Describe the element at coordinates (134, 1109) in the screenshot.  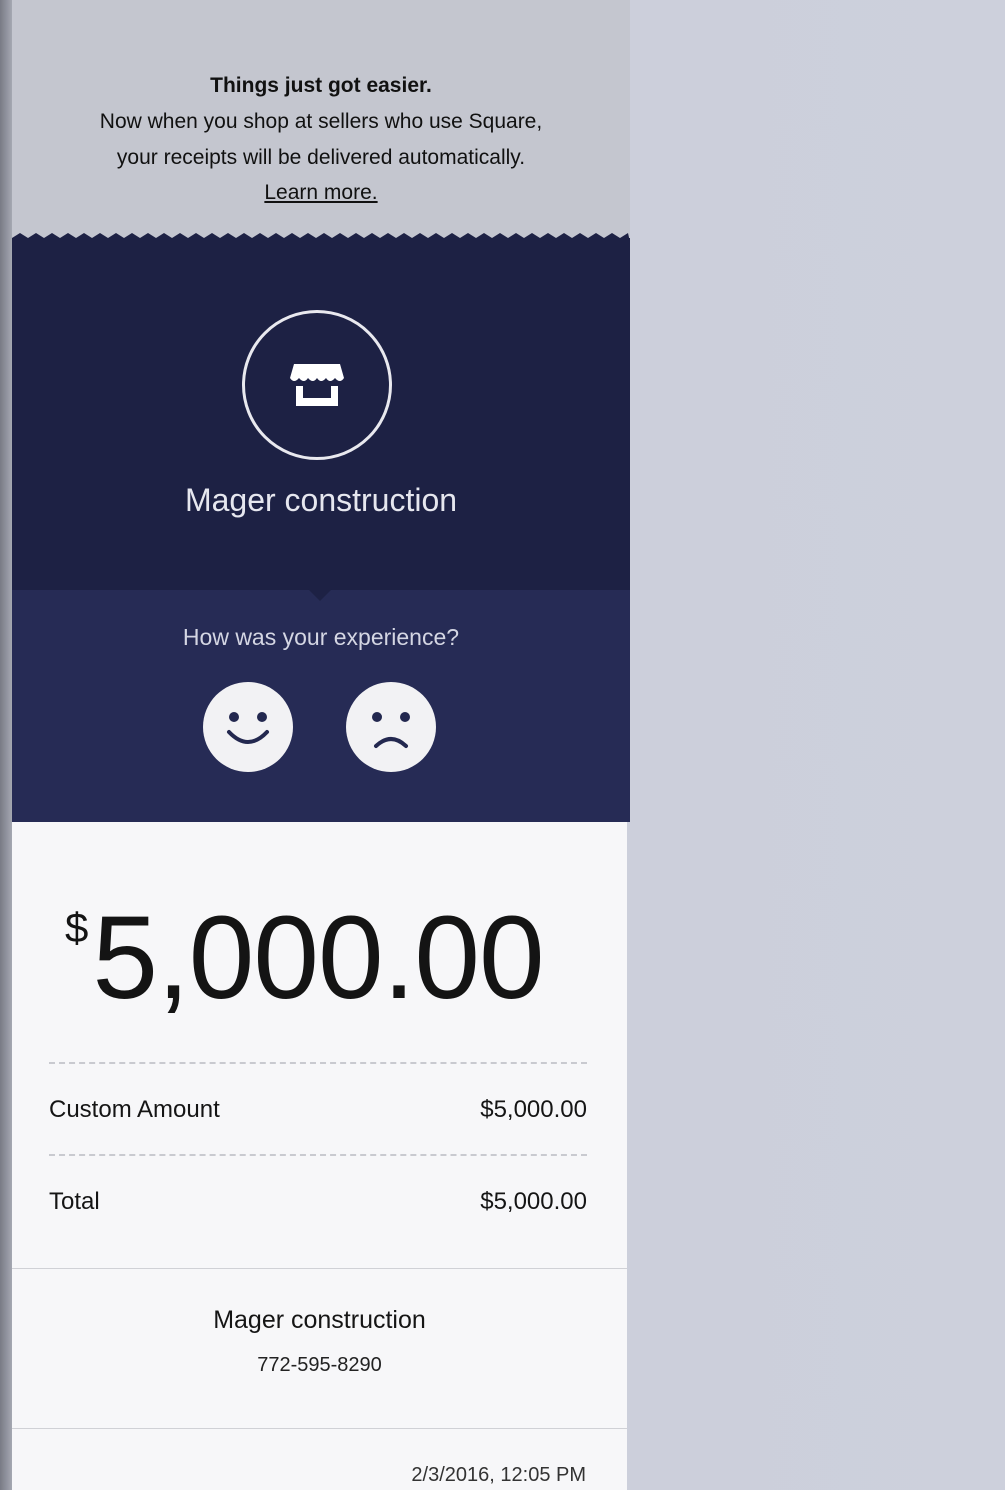
I see `line-item-label: Custom Amount` at that location.